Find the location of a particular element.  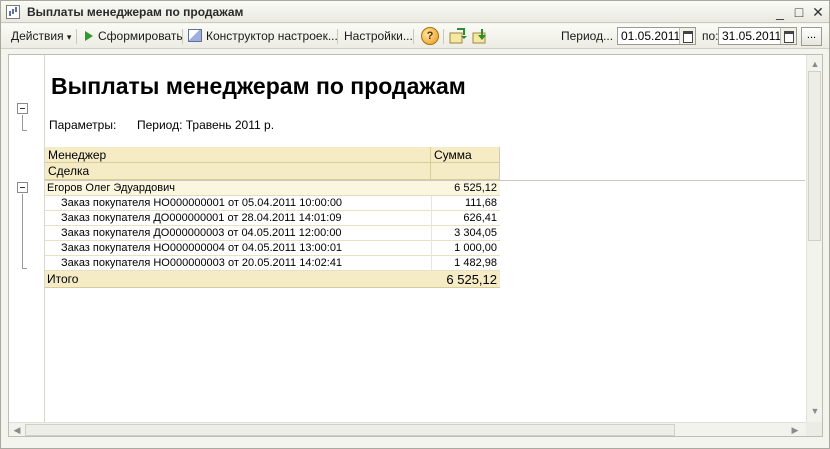

table-row-sum: 1 000,00 is located at coordinates (465, 248).